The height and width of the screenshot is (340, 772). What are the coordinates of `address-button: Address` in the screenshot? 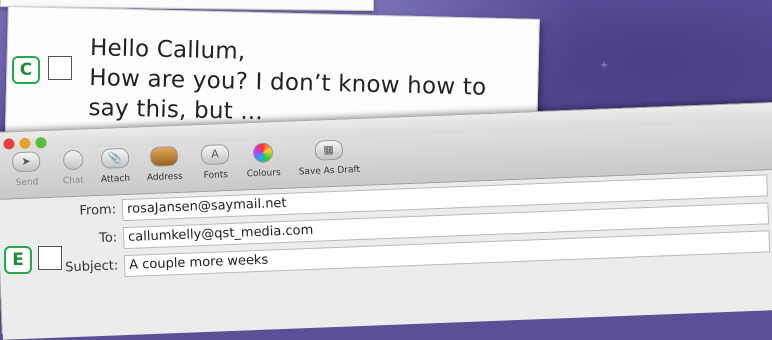 It's located at (164, 164).